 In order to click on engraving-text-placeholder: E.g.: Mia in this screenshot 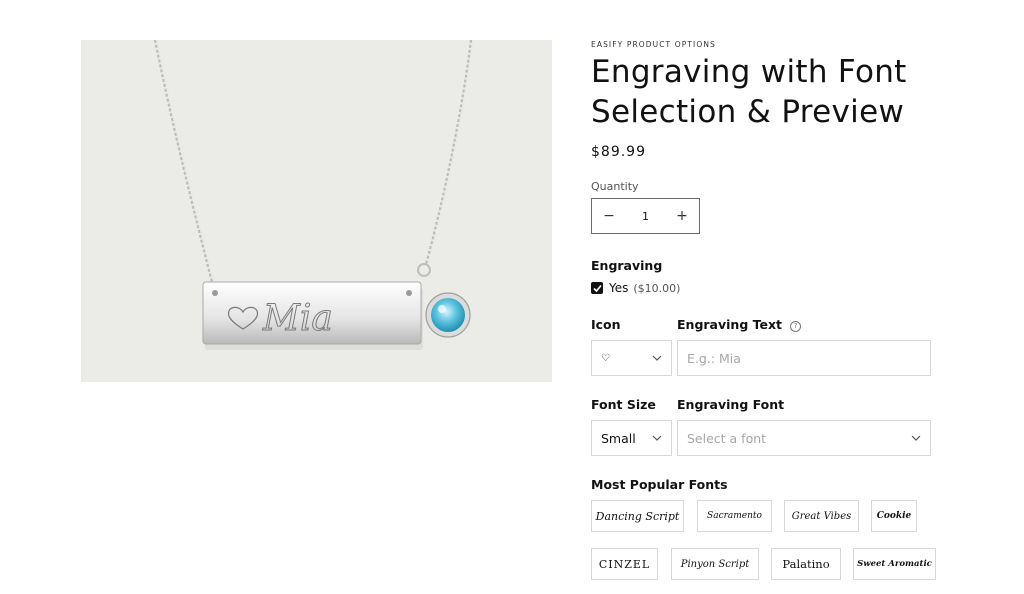, I will do `click(714, 358)`.